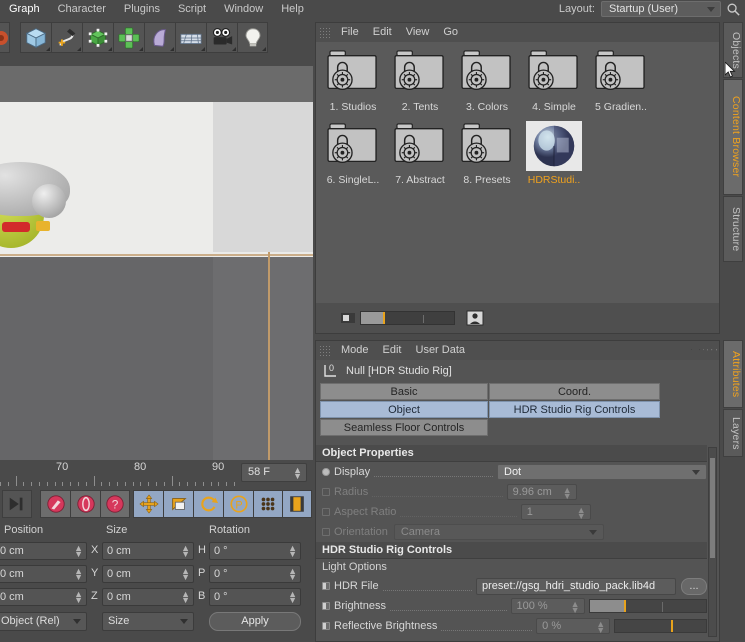  What do you see at coordinates (382, 32) in the screenshot?
I see `cb-menu-edit: Edit` at bounding box center [382, 32].